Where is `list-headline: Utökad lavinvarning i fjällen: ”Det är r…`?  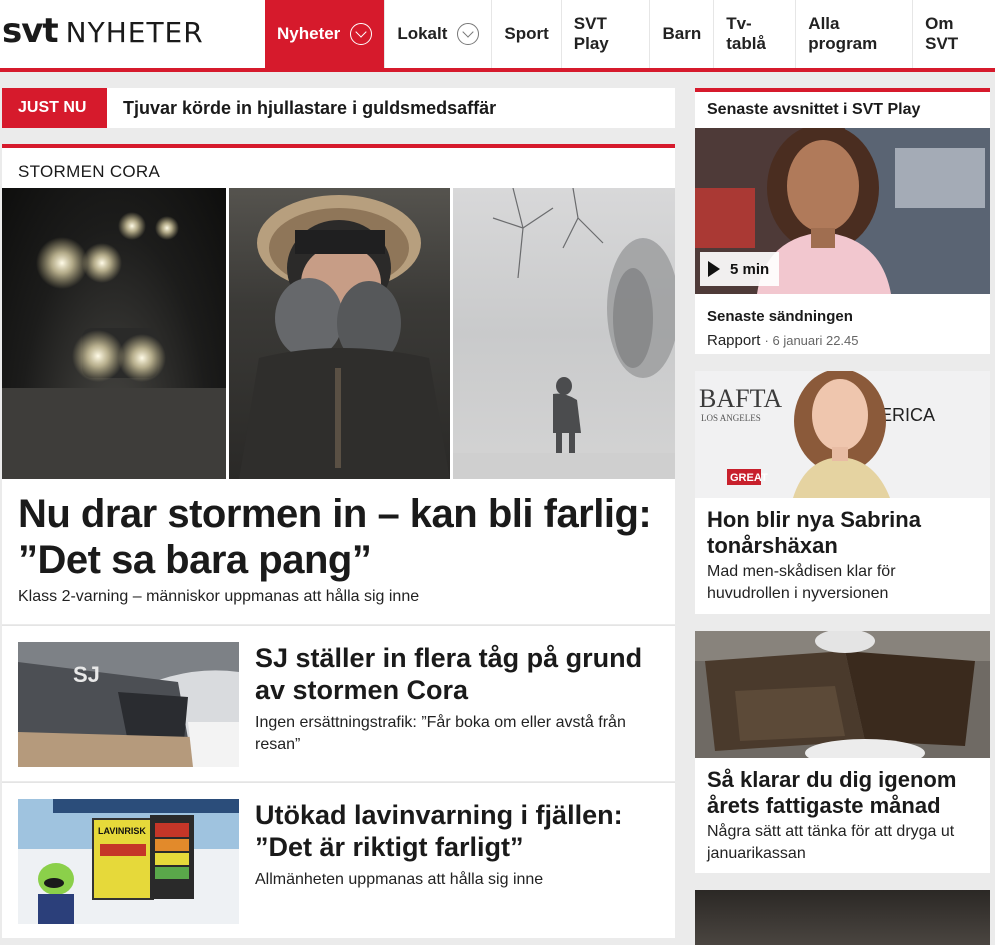 list-headline: Utökad lavinvarning i fjällen: ”Det är r… is located at coordinates (455, 831).